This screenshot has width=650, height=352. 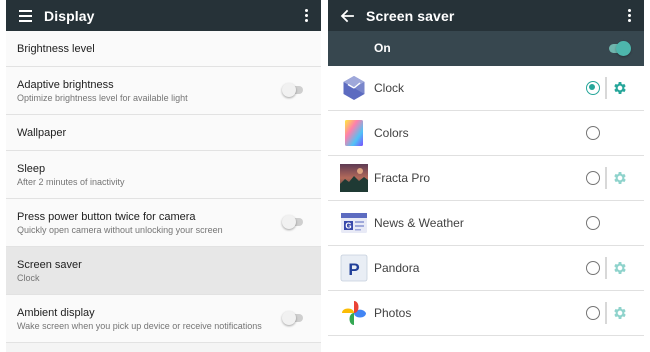 I want to click on setting-title: Wallpaper, so click(x=42, y=133).